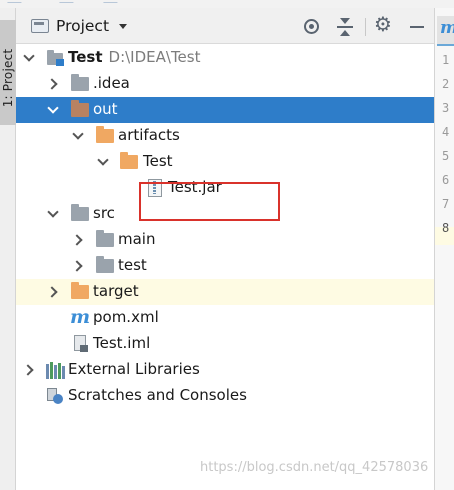 The height and width of the screenshot is (490, 454). I want to click on project-view-title: Project, so click(82, 26).